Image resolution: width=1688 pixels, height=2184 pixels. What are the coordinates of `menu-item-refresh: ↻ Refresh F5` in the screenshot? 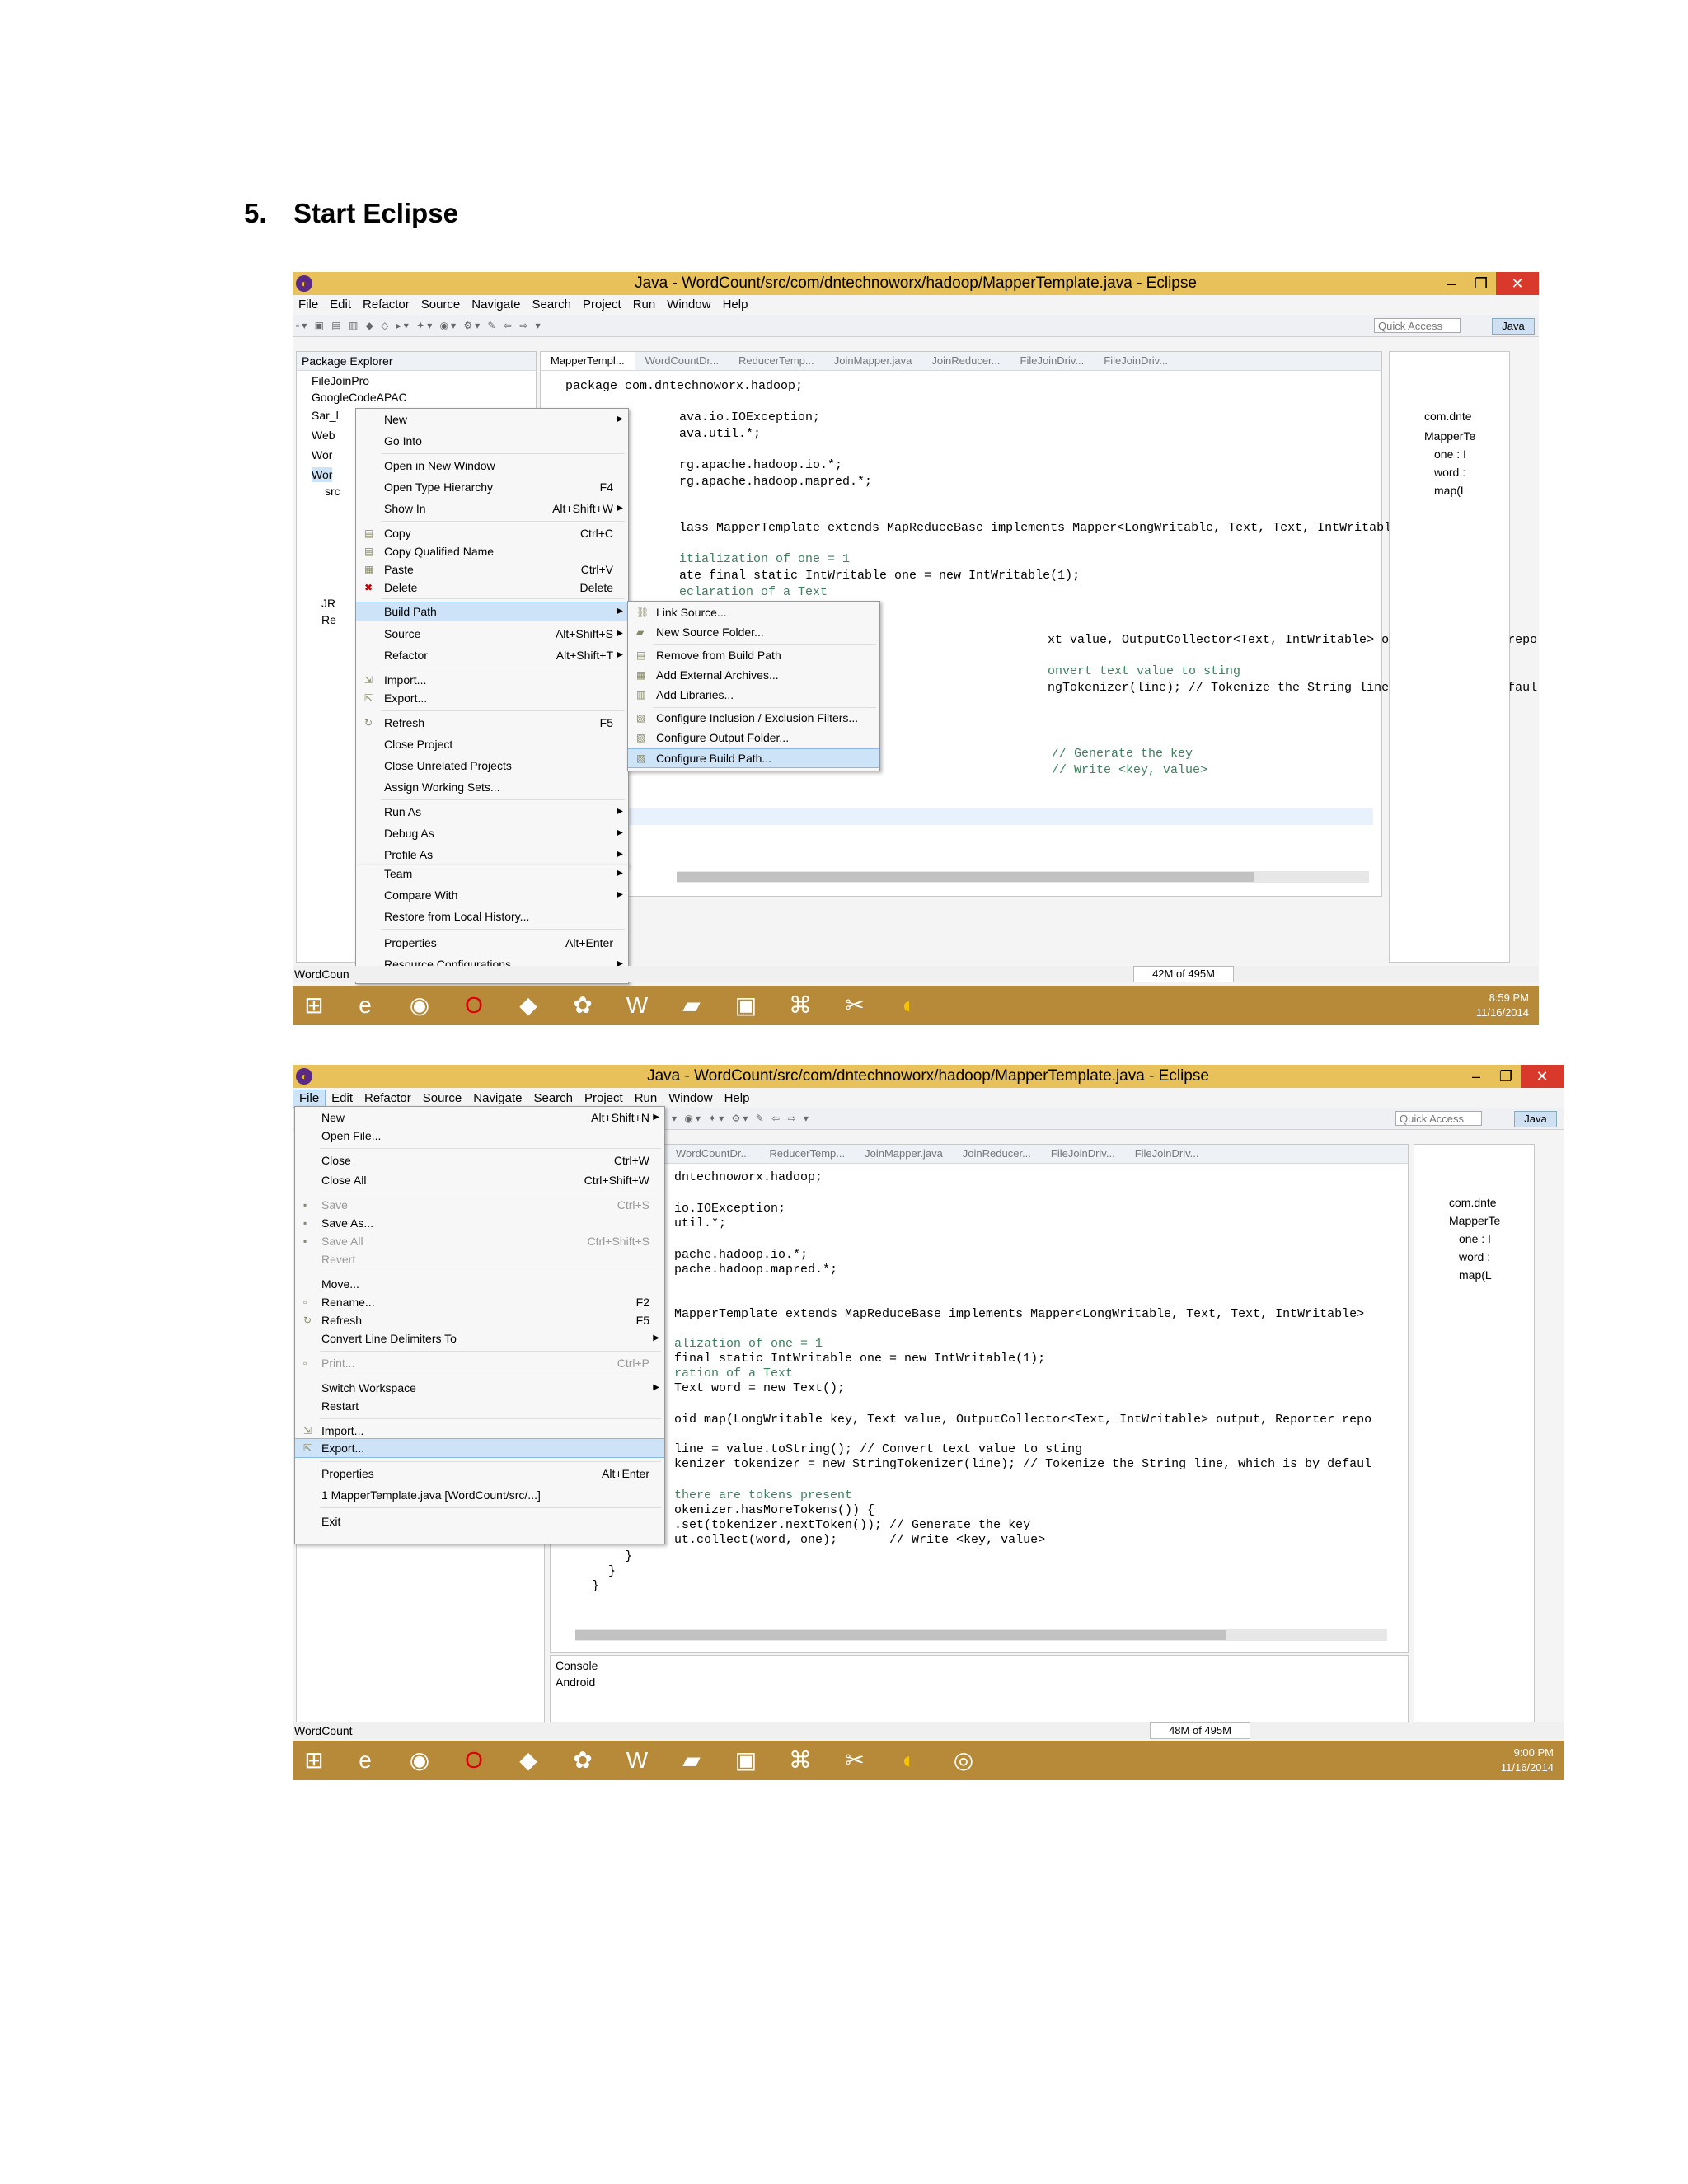 It's located at (492, 723).